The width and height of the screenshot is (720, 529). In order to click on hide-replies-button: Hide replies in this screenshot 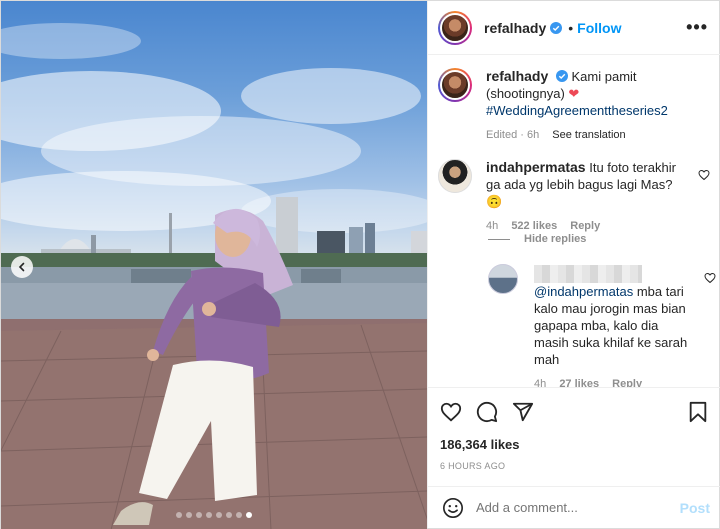, I will do `click(537, 239)`.